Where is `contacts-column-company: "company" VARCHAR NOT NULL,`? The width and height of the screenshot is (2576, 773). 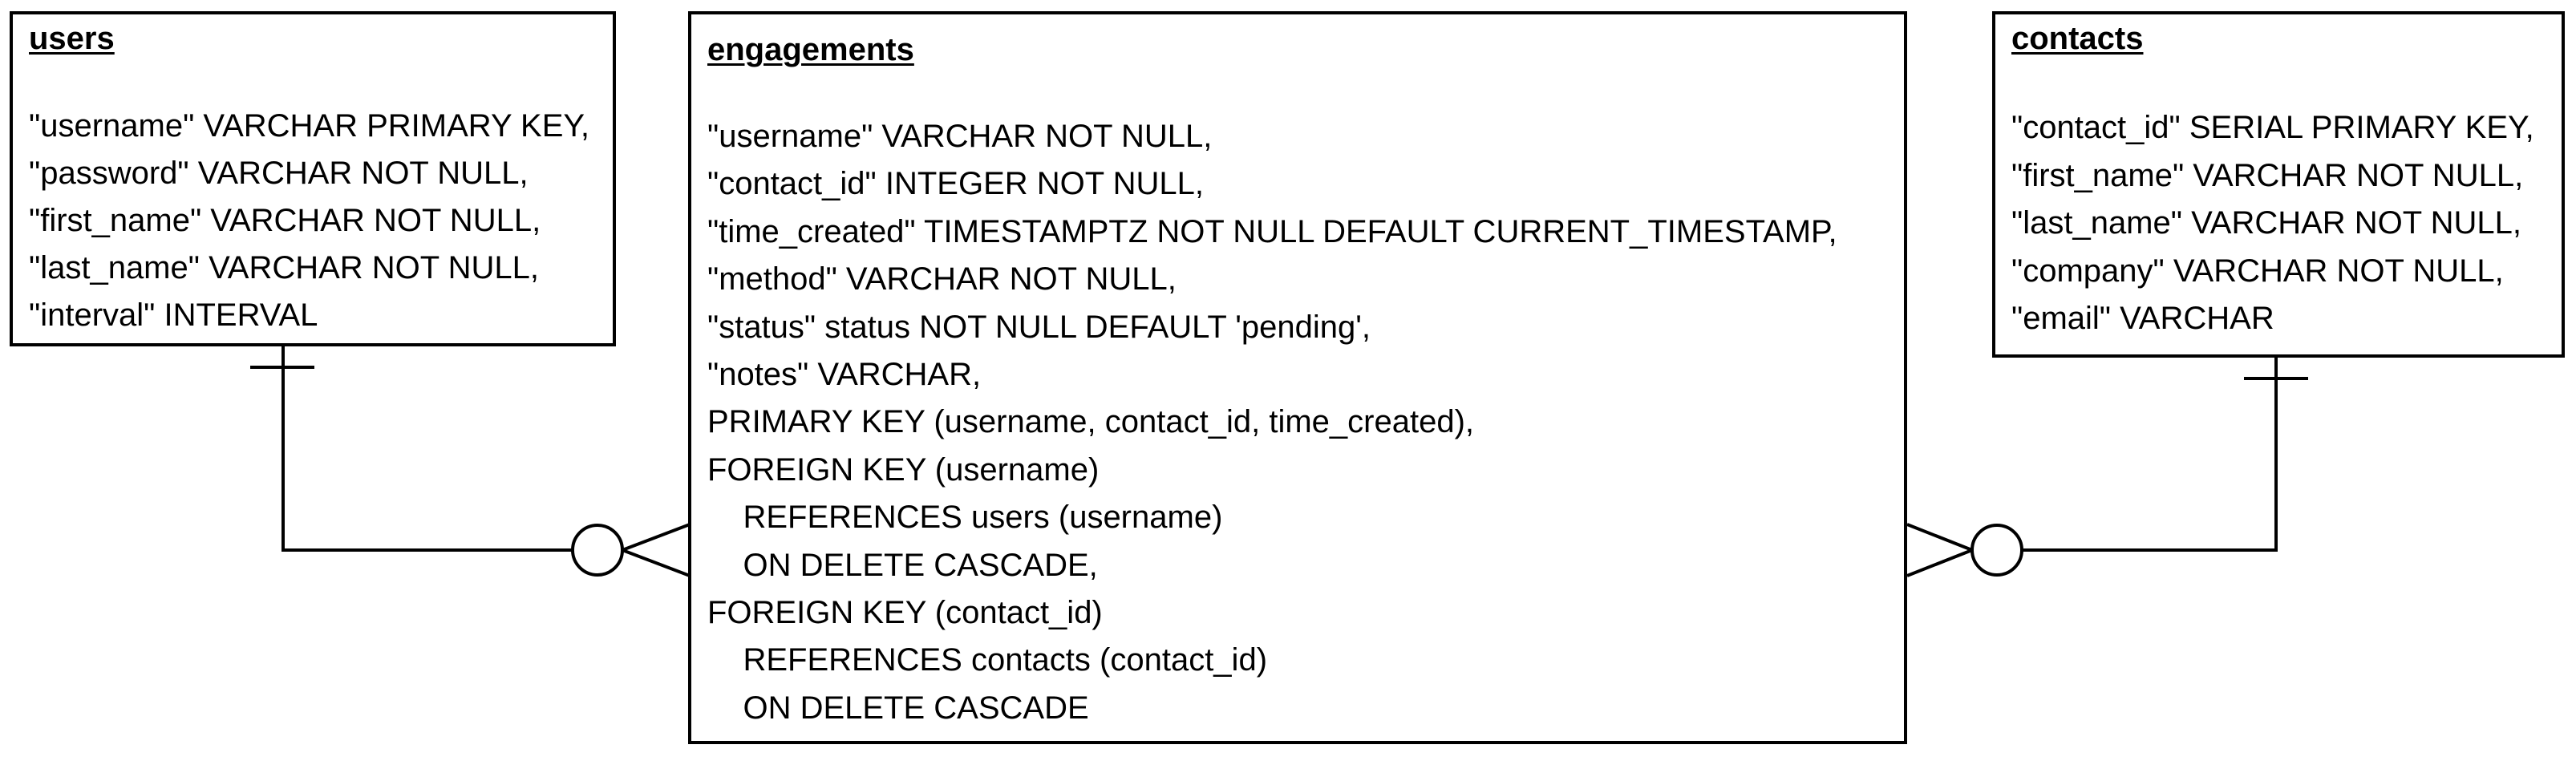
contacts-column-company: "company" VARCHAR NOT NULL, is located at coordinates (2257, 271).